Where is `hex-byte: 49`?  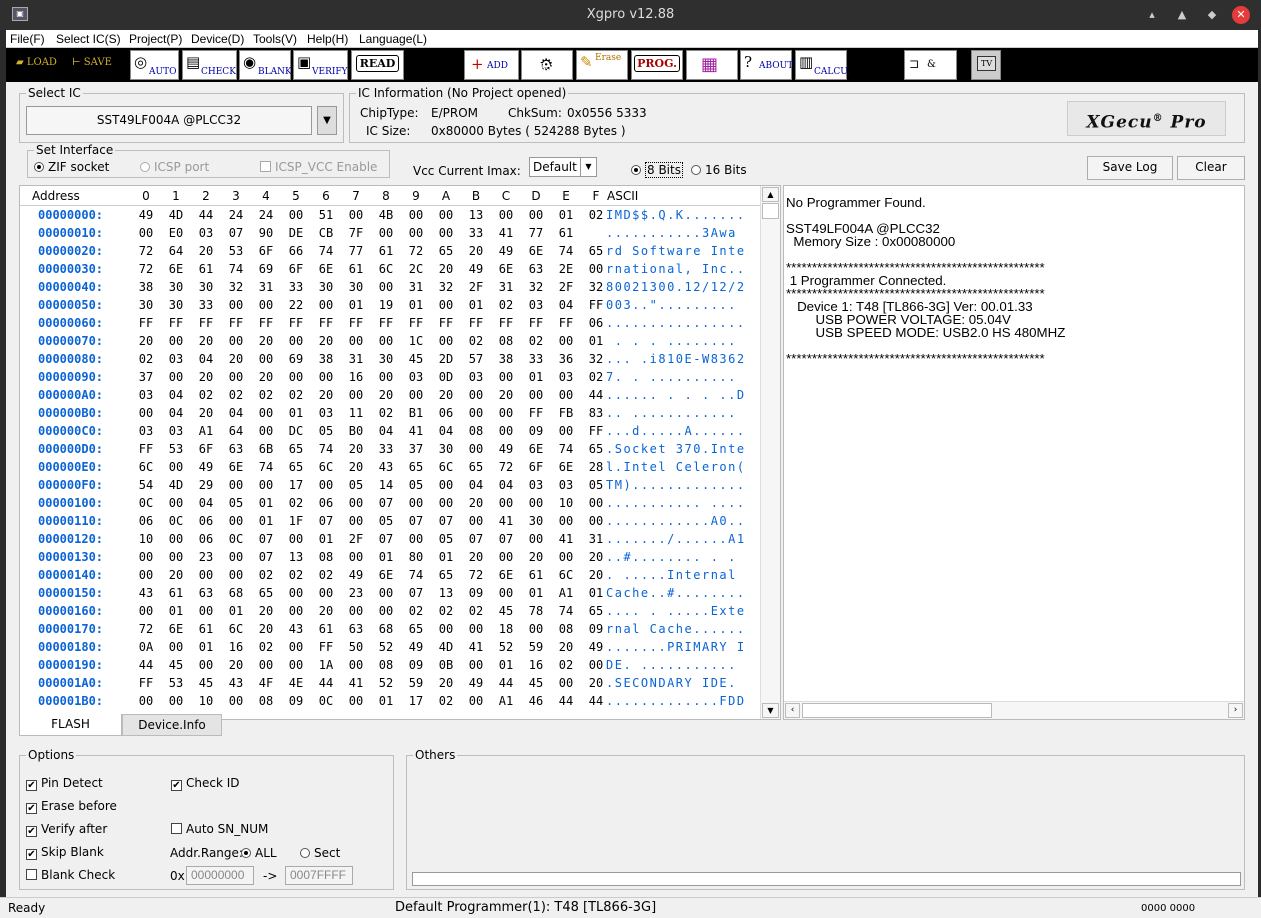
hex-byte: 49 is located at coordinates (506, 251).